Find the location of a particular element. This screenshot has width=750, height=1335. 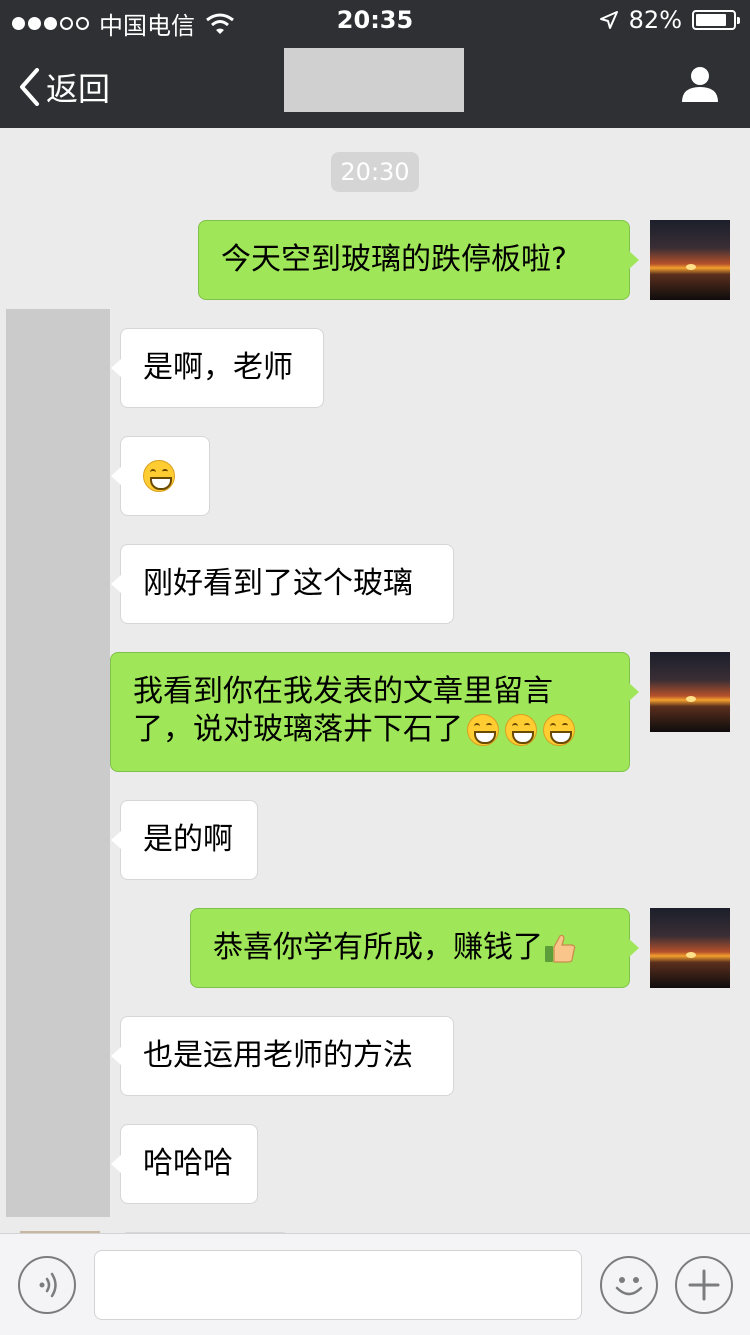

outgoing-message: 今天空到玻璃的跌停板啦? is located at coordinates (418, 260).